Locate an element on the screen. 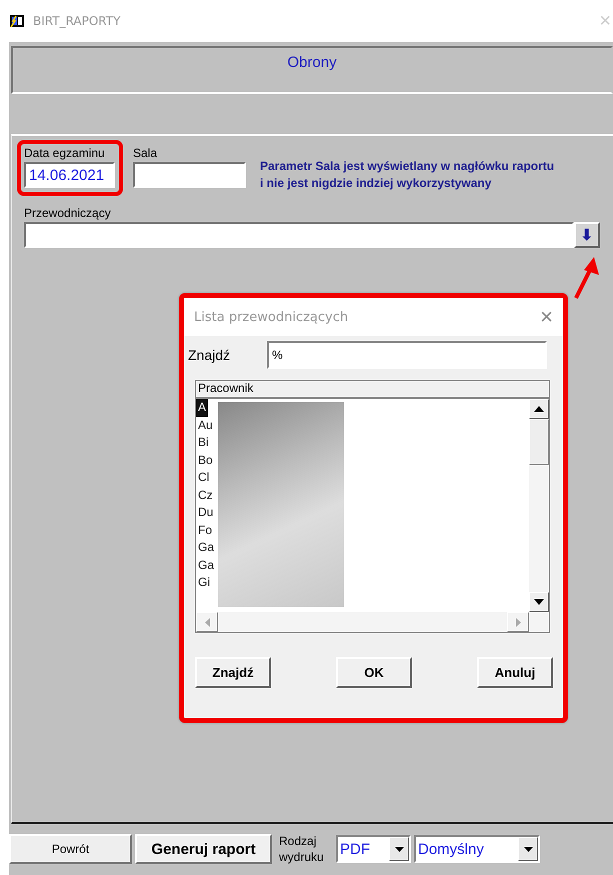 The width and height of the screenshot is (613, 875). list-item: Au is located at coordinates (205, 425).